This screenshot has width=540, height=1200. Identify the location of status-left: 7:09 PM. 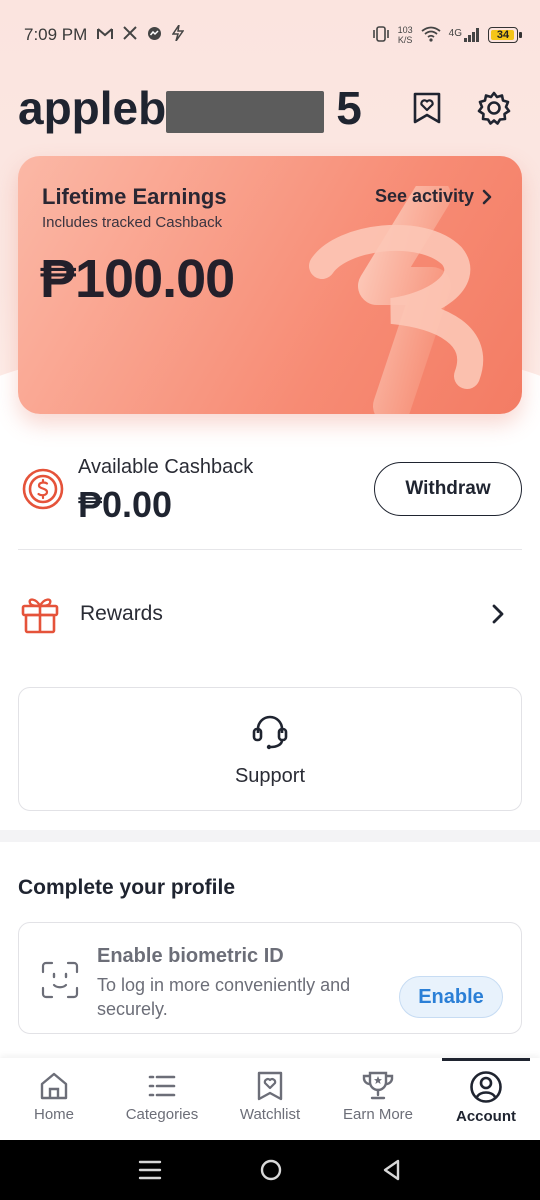
(104, 34).